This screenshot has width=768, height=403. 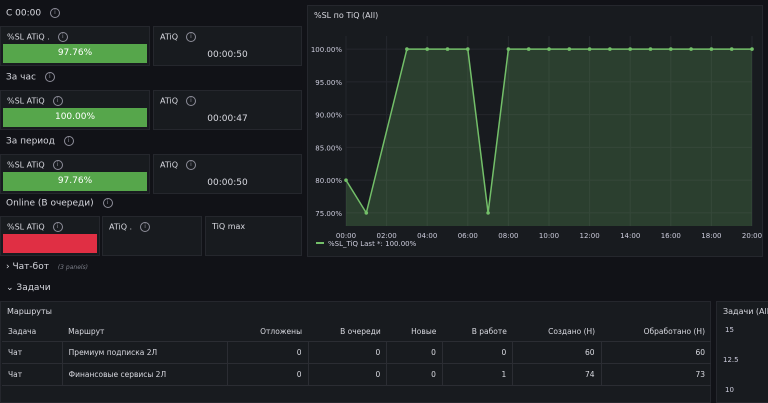 I want to click on column-header: В работе, so click(x=477, y=332).